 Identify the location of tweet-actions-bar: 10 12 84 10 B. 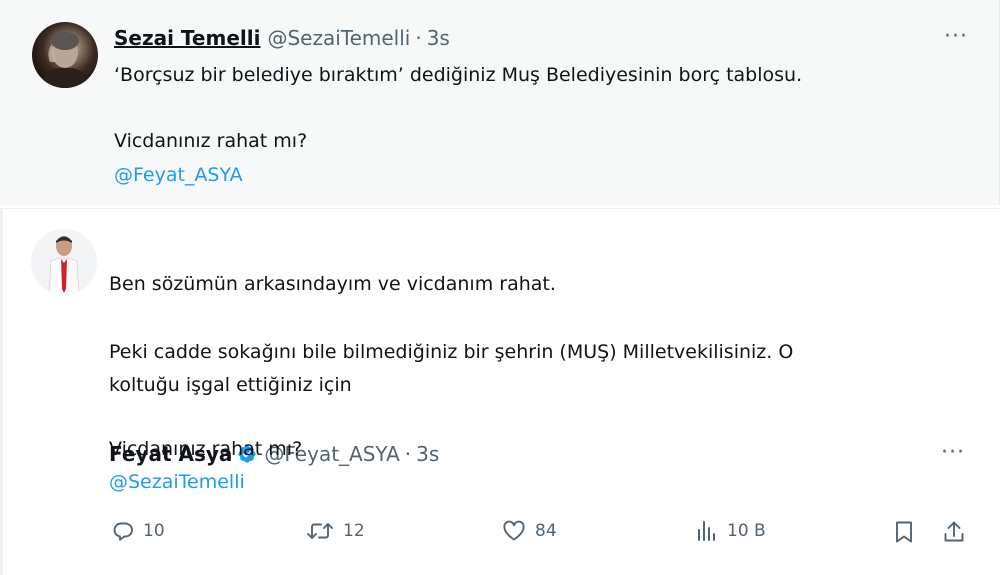
(501, 537).